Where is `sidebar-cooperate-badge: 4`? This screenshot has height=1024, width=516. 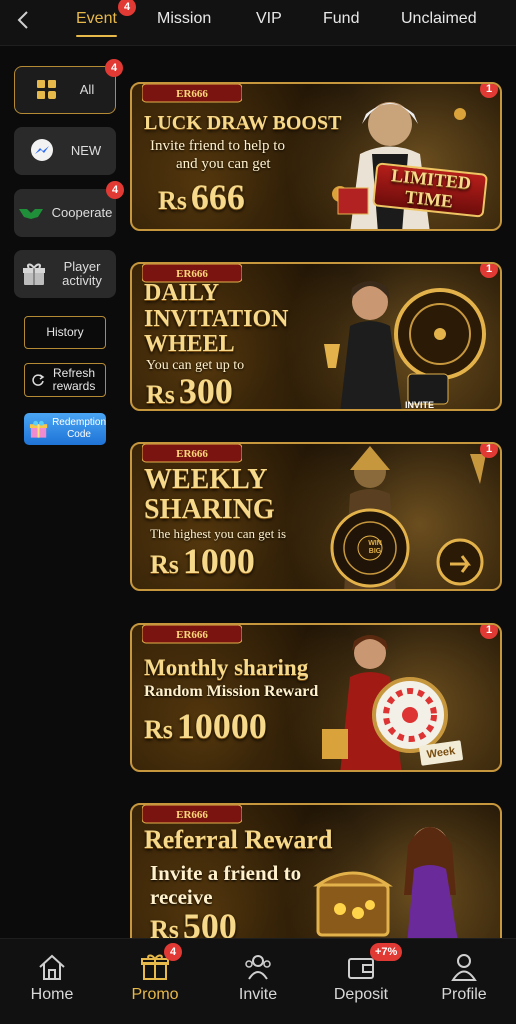
sidebar-cooperate-badge: 4 is located at coordinates (115, 190).